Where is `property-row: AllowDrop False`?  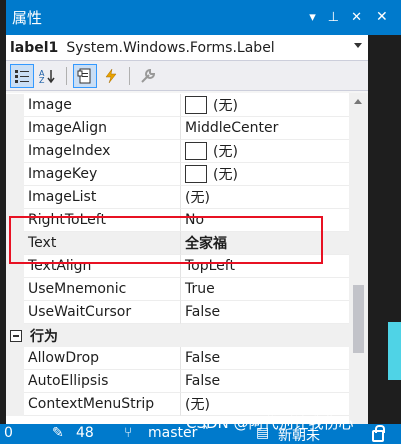 property-row: AllowDrop False is located at coordinates (177, 358).